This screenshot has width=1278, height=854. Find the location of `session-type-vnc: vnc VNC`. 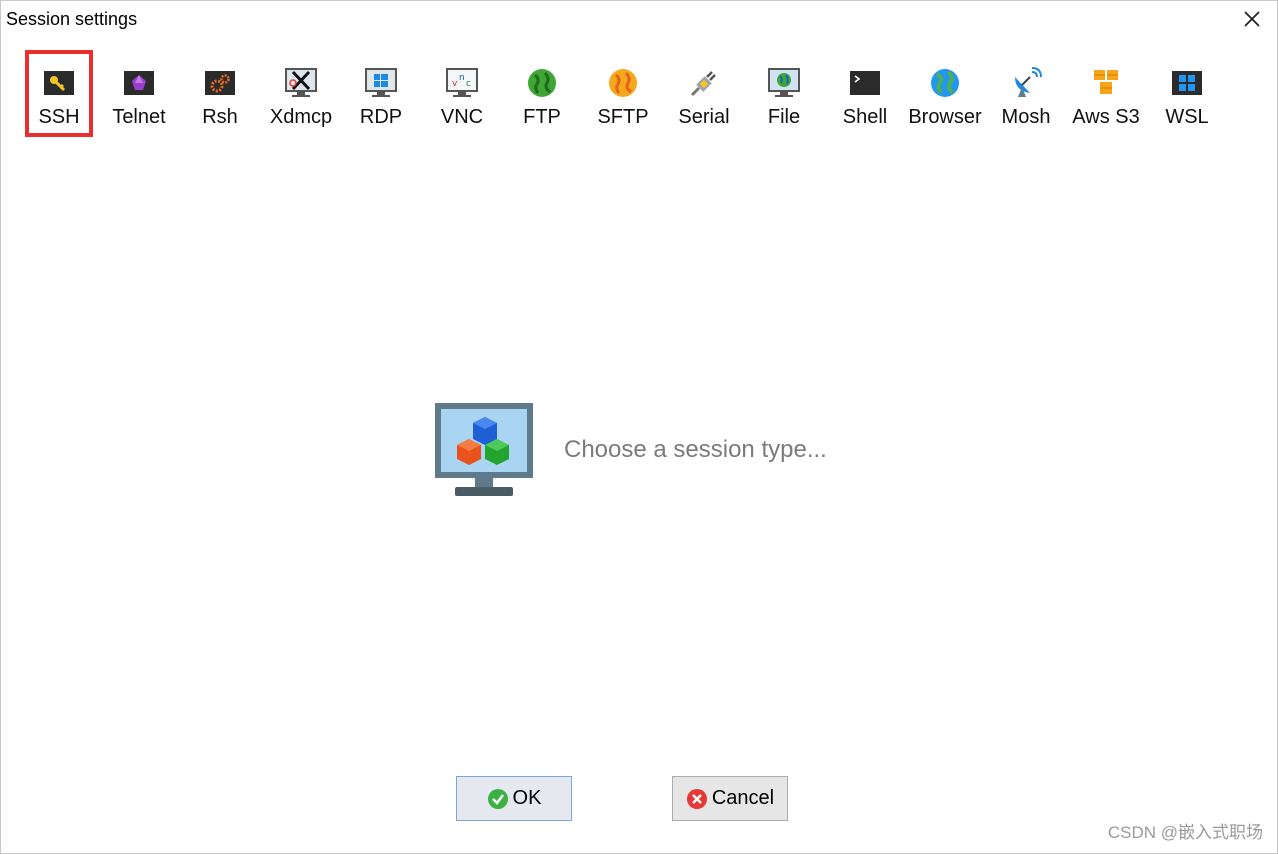

session-type-vnc: vnc VNC is located at coordinates (462, 94).